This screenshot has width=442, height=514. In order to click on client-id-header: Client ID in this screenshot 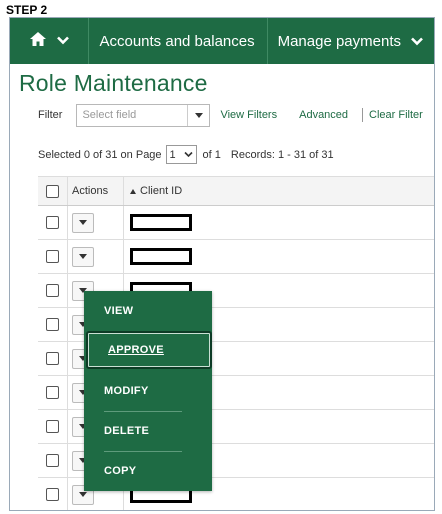, I will do `click(279, 191)`.